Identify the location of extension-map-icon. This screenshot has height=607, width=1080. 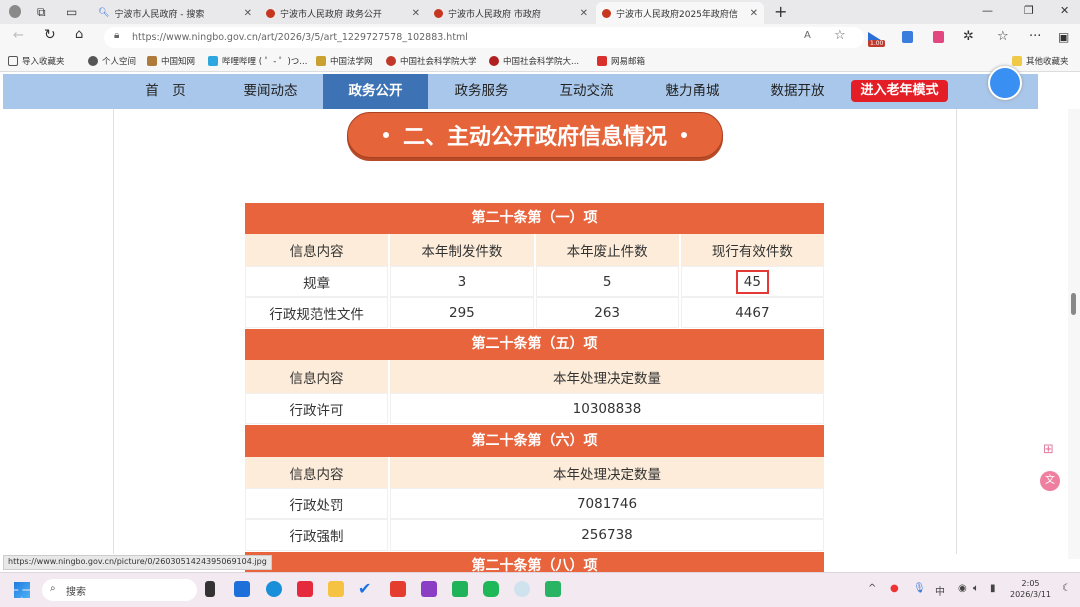
(907, 37).